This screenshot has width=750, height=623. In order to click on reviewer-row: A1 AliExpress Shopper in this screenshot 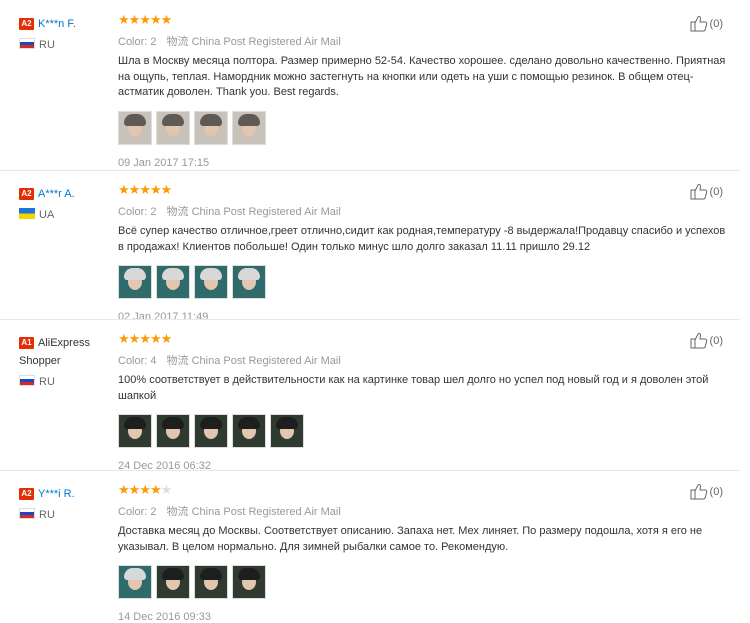, I will do `click(66, 351)`.